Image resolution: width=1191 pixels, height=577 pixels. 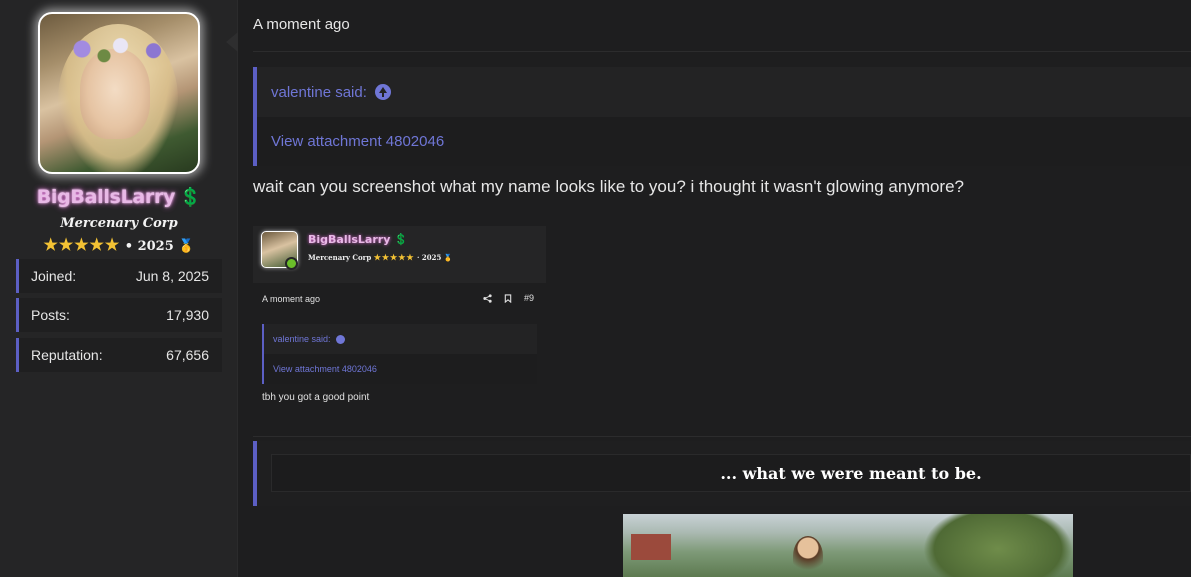 I want to click on banner-year: • 2025, so click(x=149, y=246).